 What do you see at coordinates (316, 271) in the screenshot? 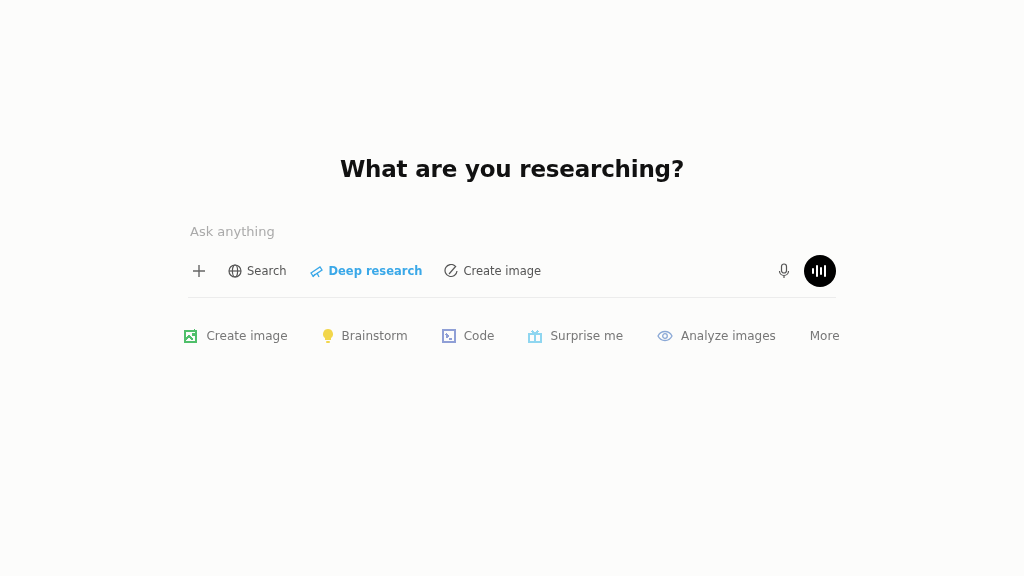
I see `telescope-icon` at bounding box center [316, 271].